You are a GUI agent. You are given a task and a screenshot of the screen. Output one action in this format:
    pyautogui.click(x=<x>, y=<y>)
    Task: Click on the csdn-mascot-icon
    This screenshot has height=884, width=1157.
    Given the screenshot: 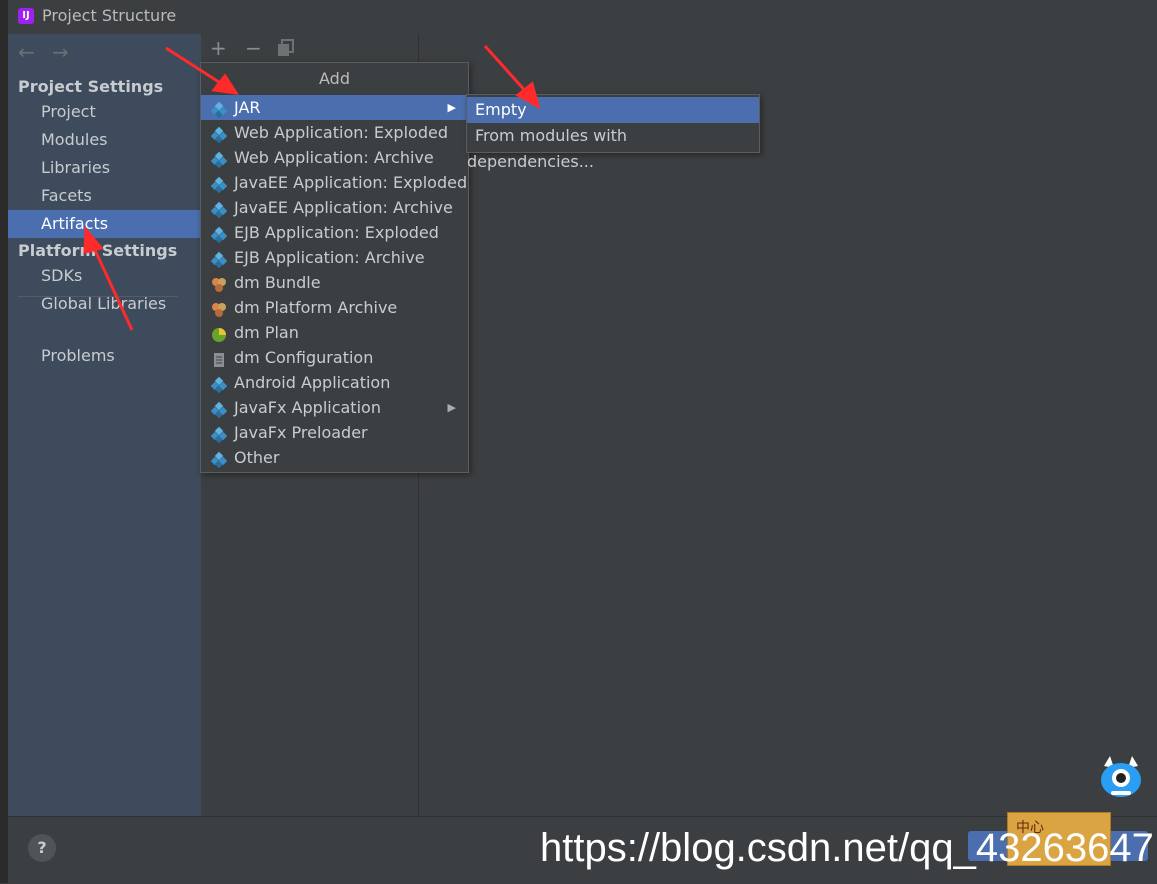 What is the action you would take?
    pyautogui.click(x=1121, y=776)
    